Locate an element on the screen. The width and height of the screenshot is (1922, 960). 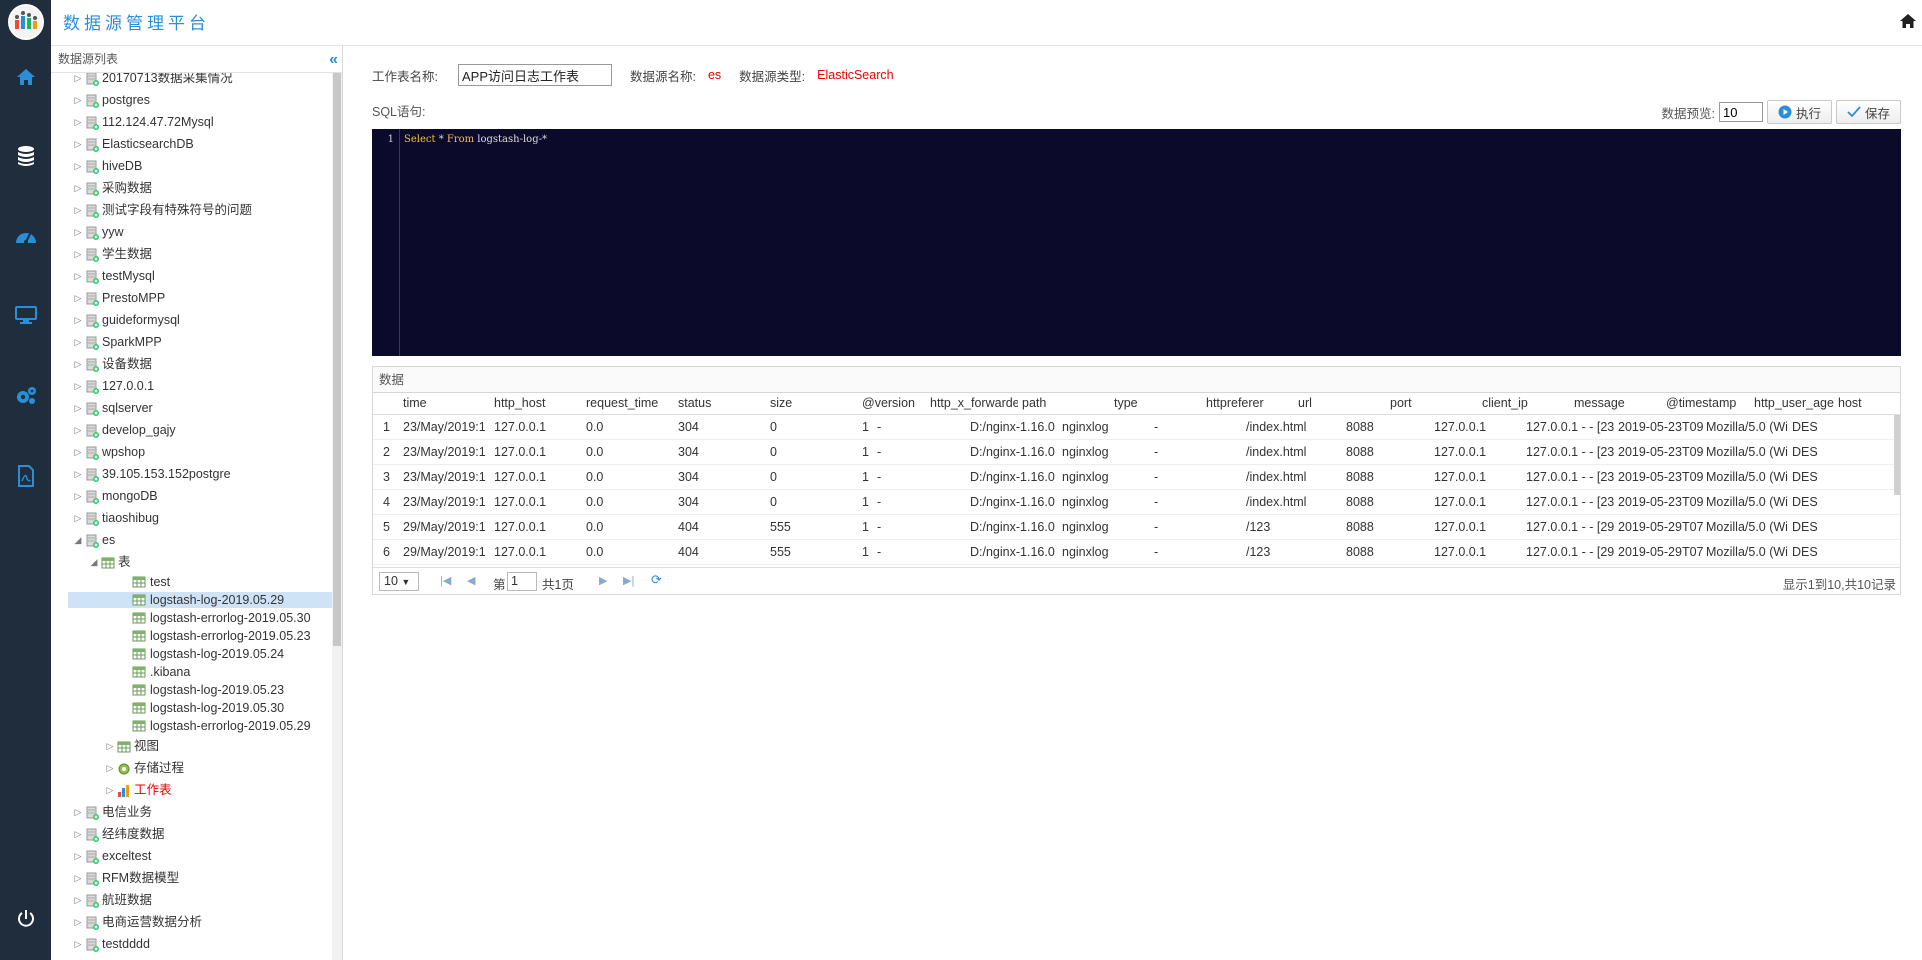
pdf-icon is located at coordinates (26, 476).